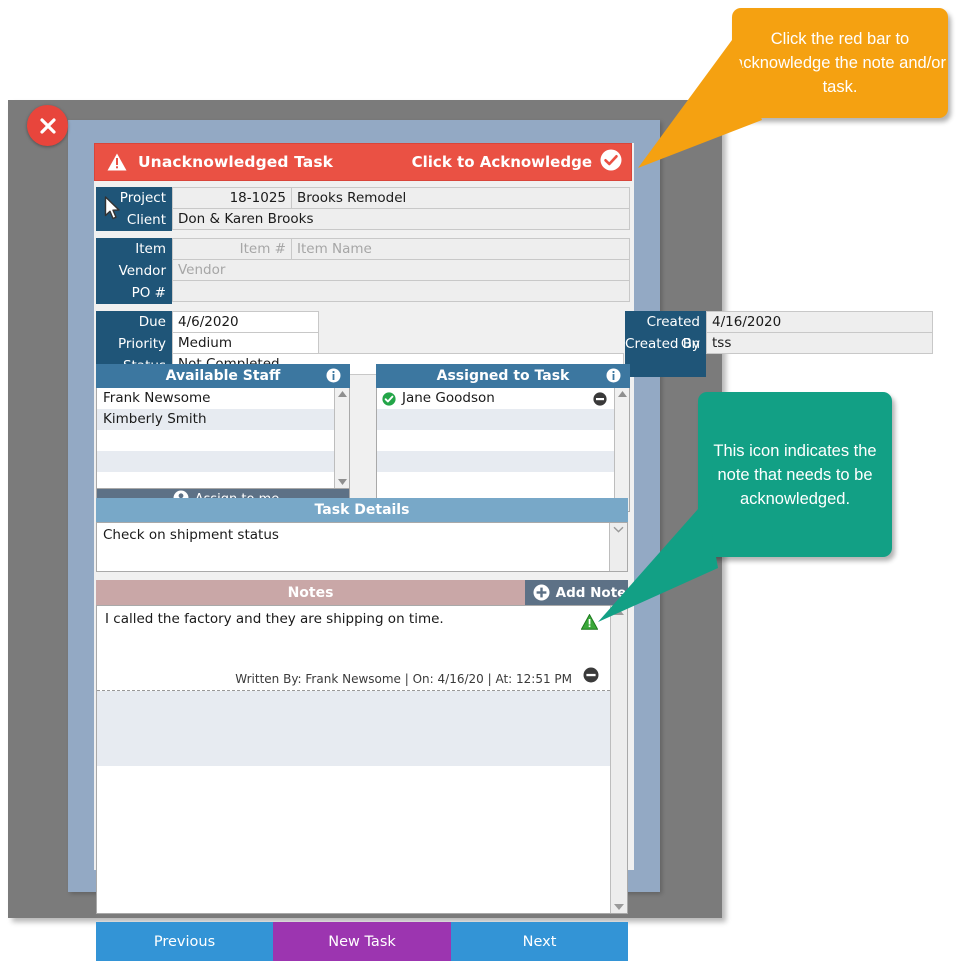 The image size is (956, 961). What do you see at coordinates (148, 293) in the screenshot?
I see `label-po: PO #` at bounding box center [148, 293].